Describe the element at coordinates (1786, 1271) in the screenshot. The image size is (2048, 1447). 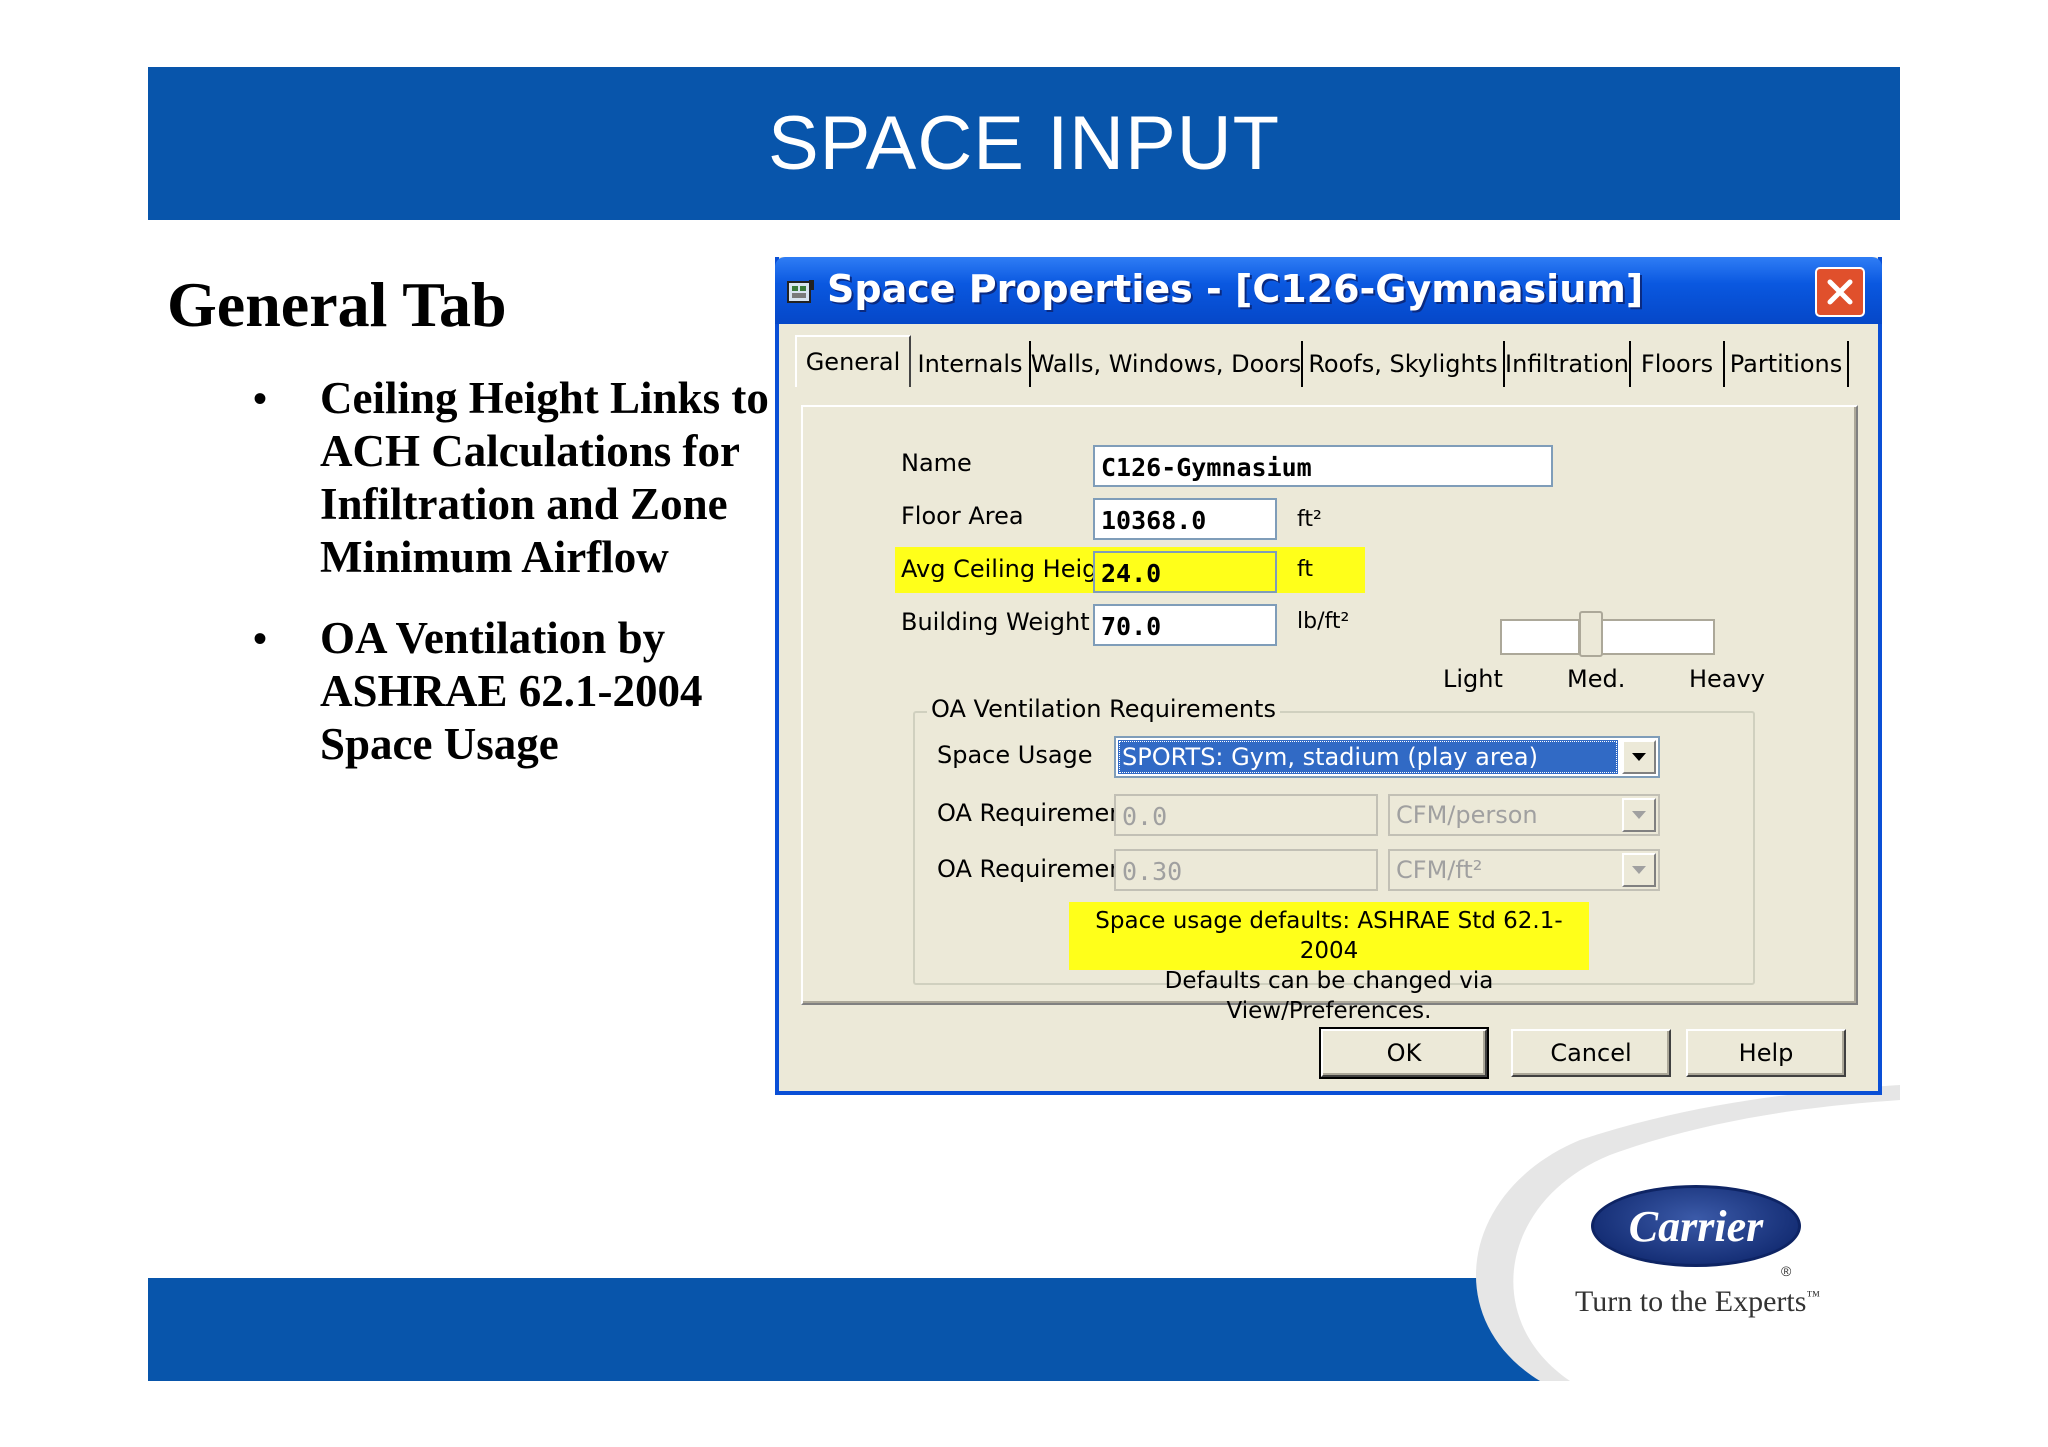
I see `registered-mark: ®` at that location.